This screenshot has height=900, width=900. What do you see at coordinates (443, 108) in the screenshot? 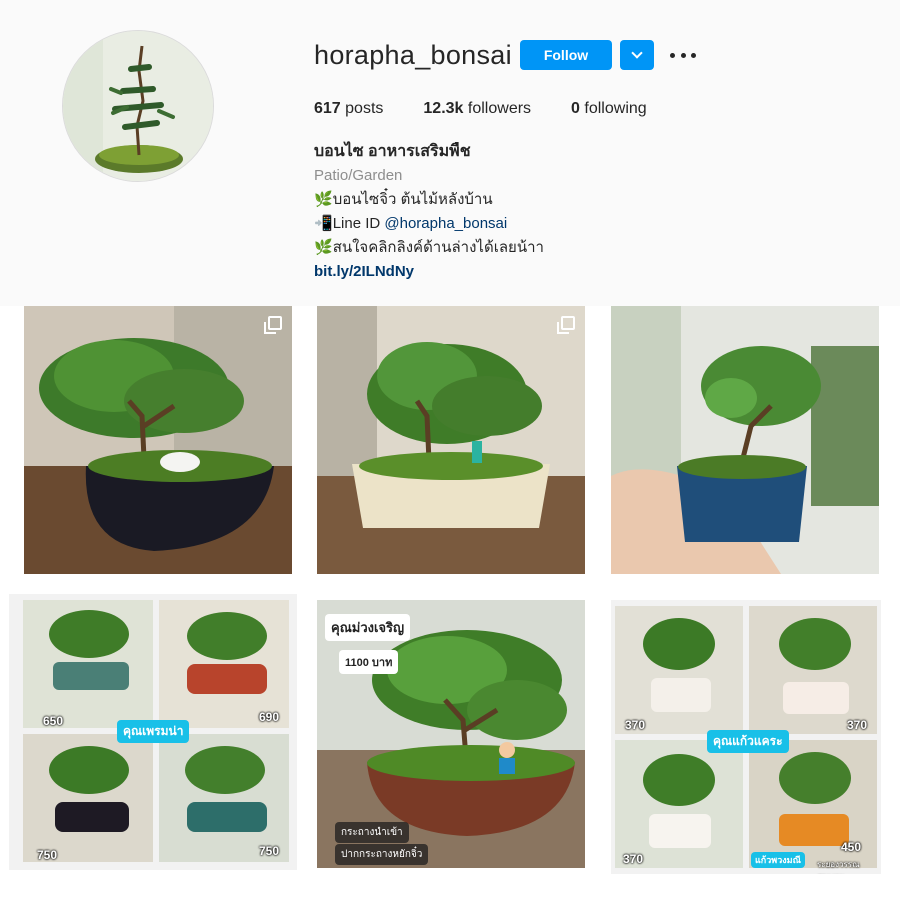
I see `followers-count: 12.3k` at bounding box center [443, 108].